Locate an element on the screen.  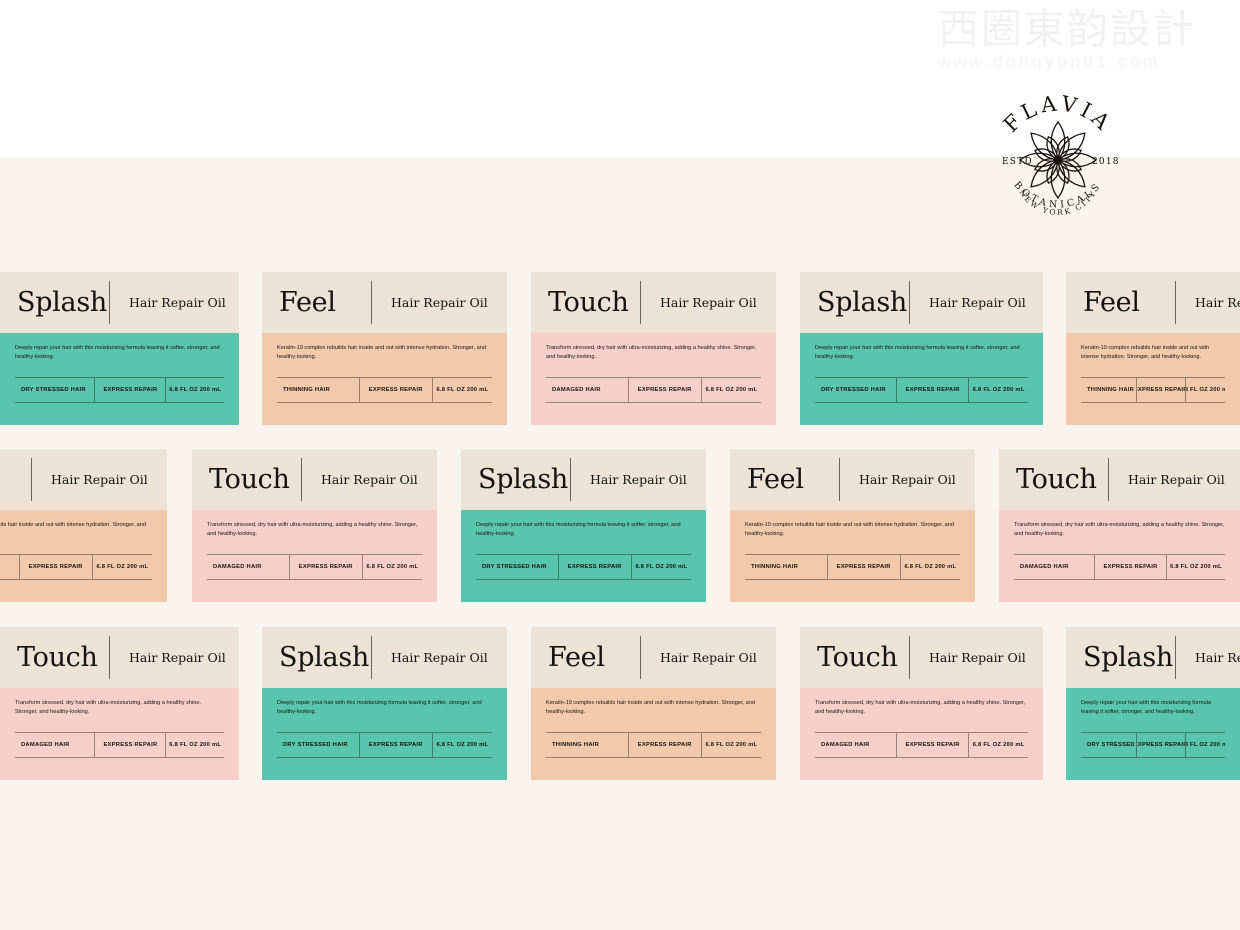
logo-estd-label: ESTD is located at coordinates (1017, 162).